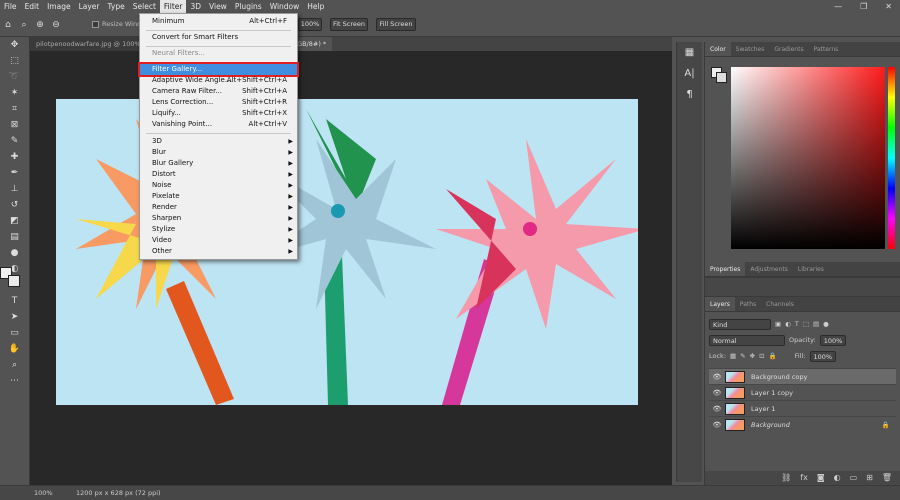  What do you see at coordinates (8, 25) in the screenshot?
I see `home-icon: ⌂` at bounding box center [8, 25].